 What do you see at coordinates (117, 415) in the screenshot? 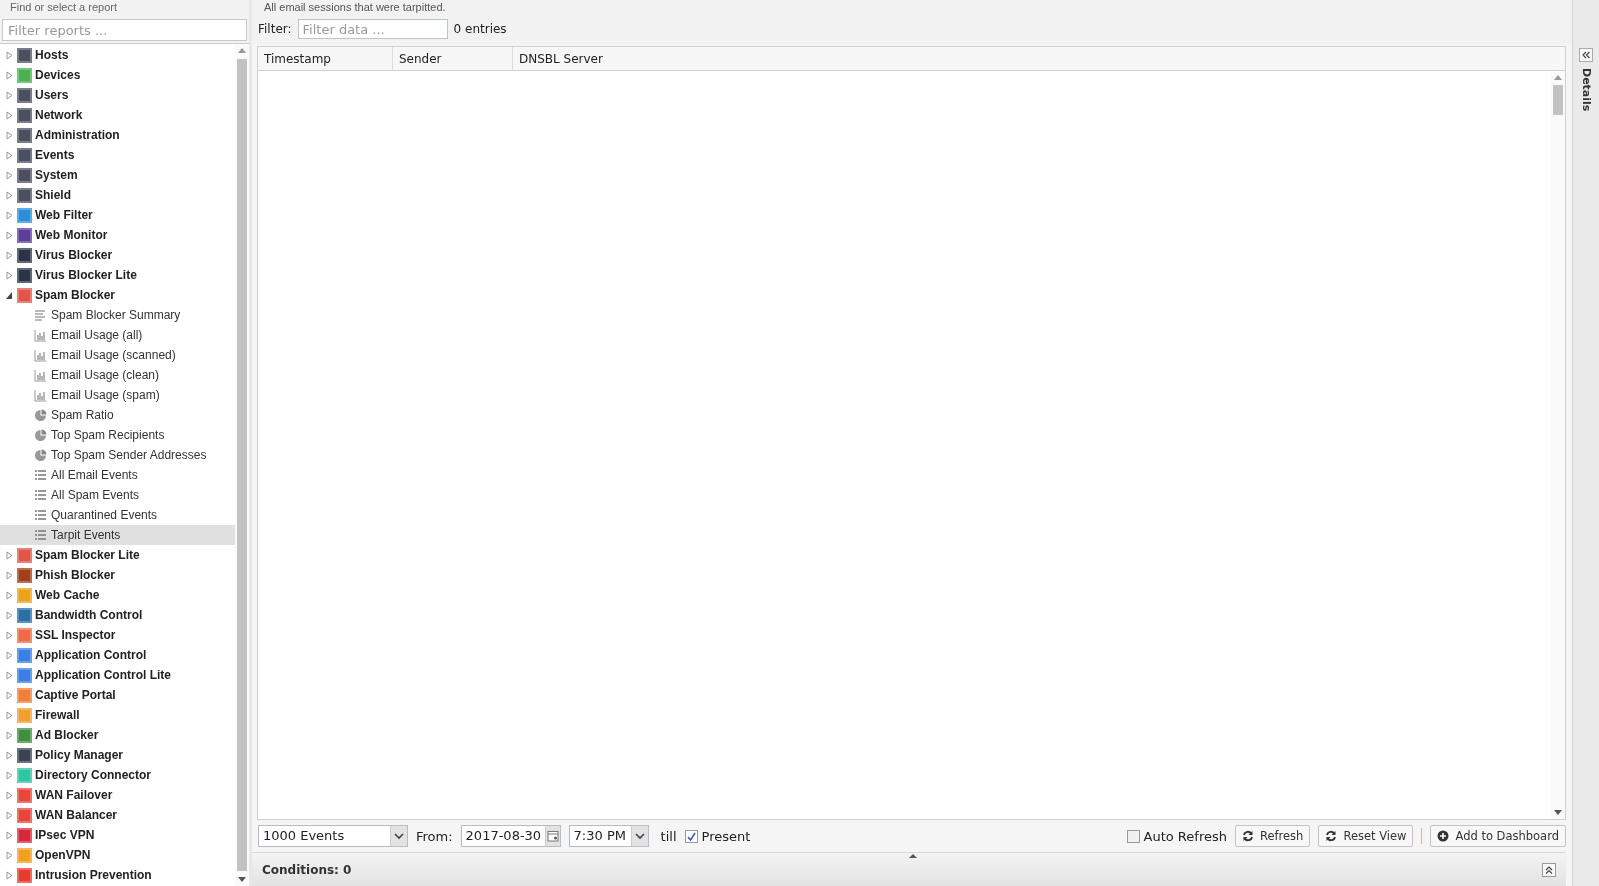
I see `report-item: Spam Ratio` at bounding box center [117, 415].